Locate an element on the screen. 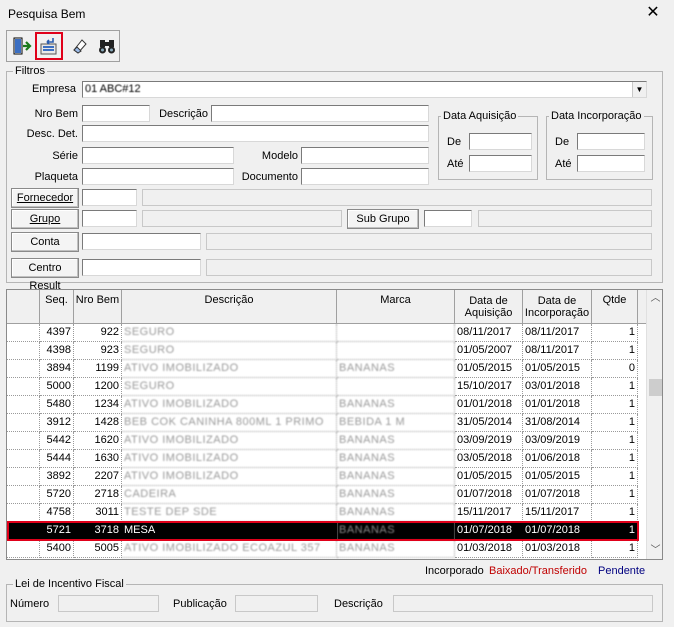  scroll-thumb is located at coordinates (655, 387).